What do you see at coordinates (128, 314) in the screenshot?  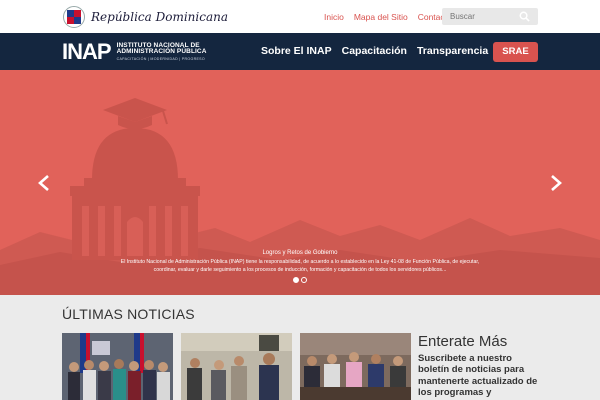 I see `news-section-title: ÚLTIMAS NOTICIAS` at bounding box center [128, 314].